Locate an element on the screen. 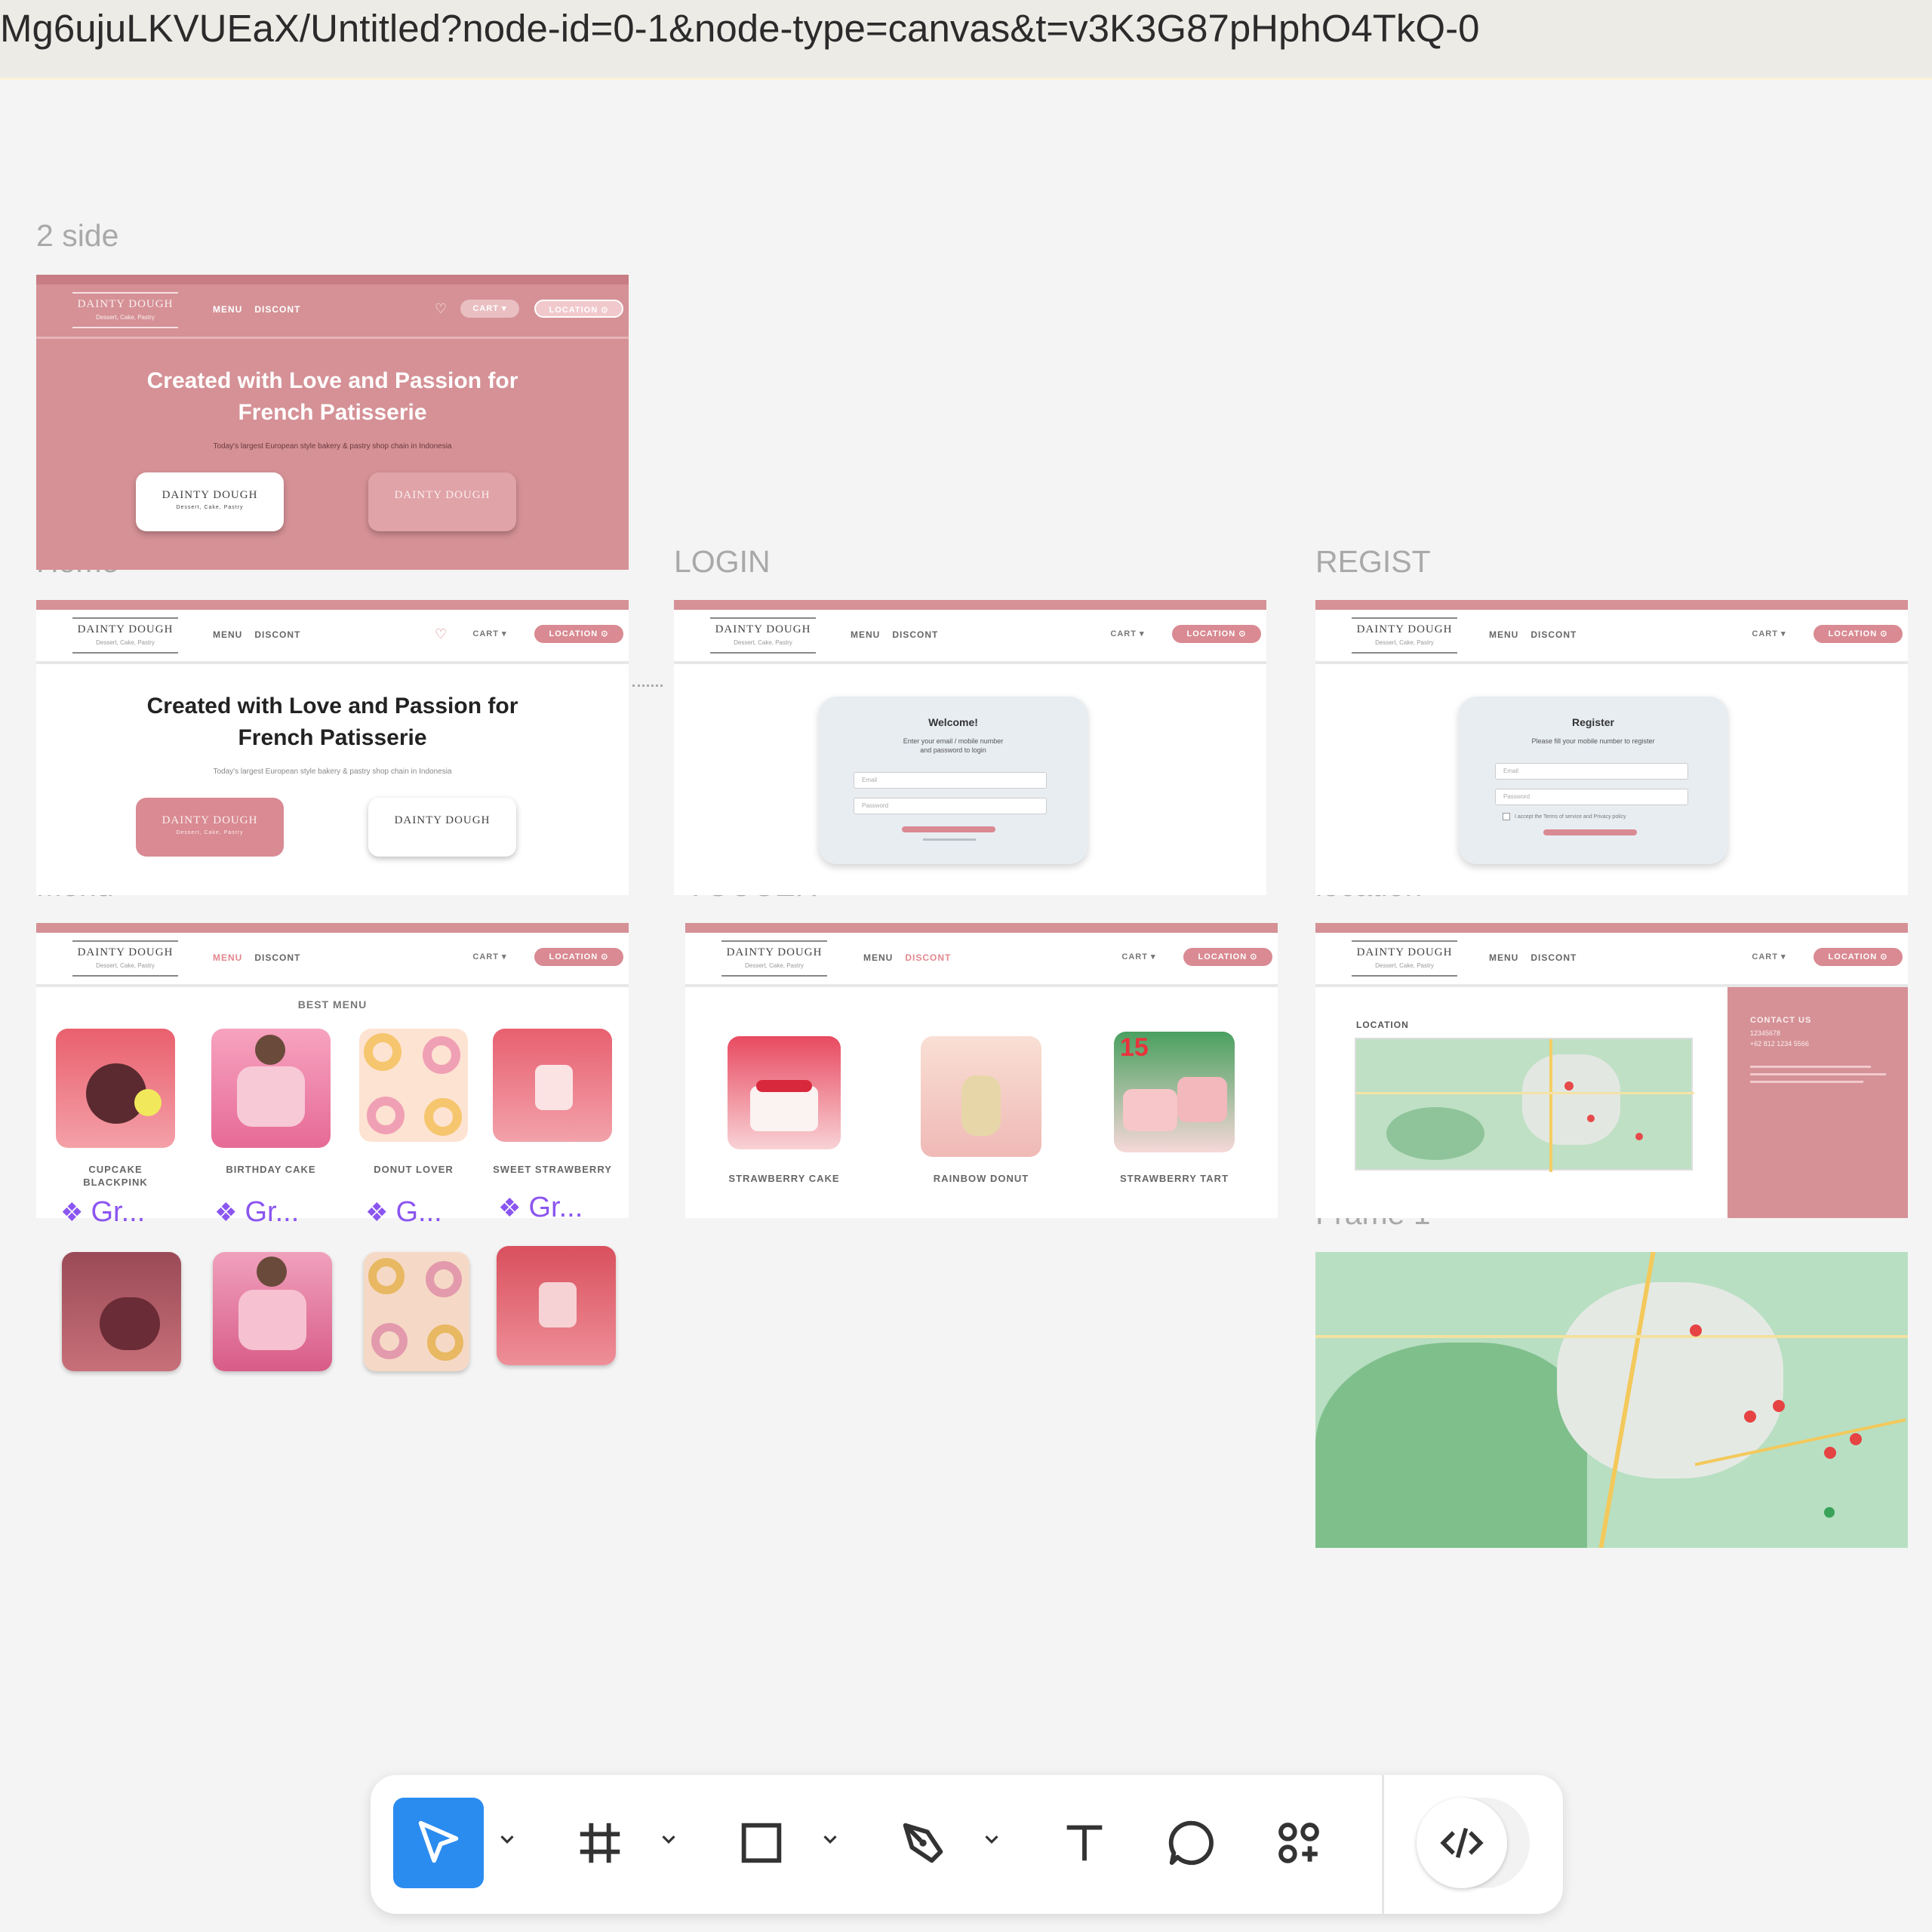 Image resolution: width=1932 pixels, height=1932 pixels. strawberry-component is located at coordinates (556, 1305).